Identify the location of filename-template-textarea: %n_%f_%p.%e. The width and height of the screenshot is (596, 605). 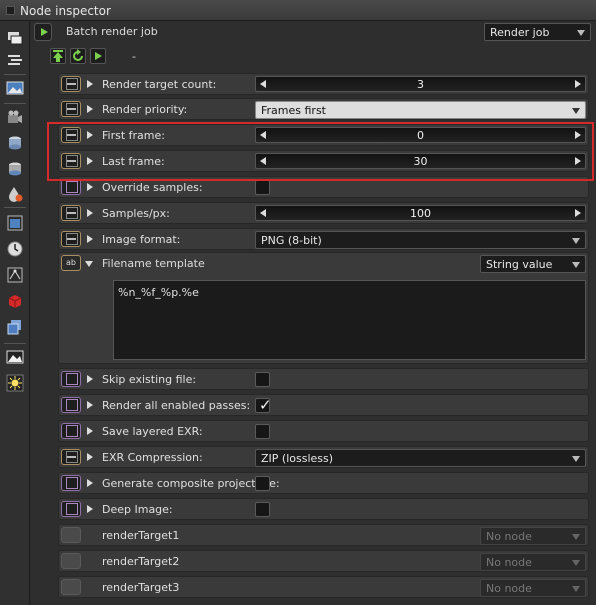
(349, 320).